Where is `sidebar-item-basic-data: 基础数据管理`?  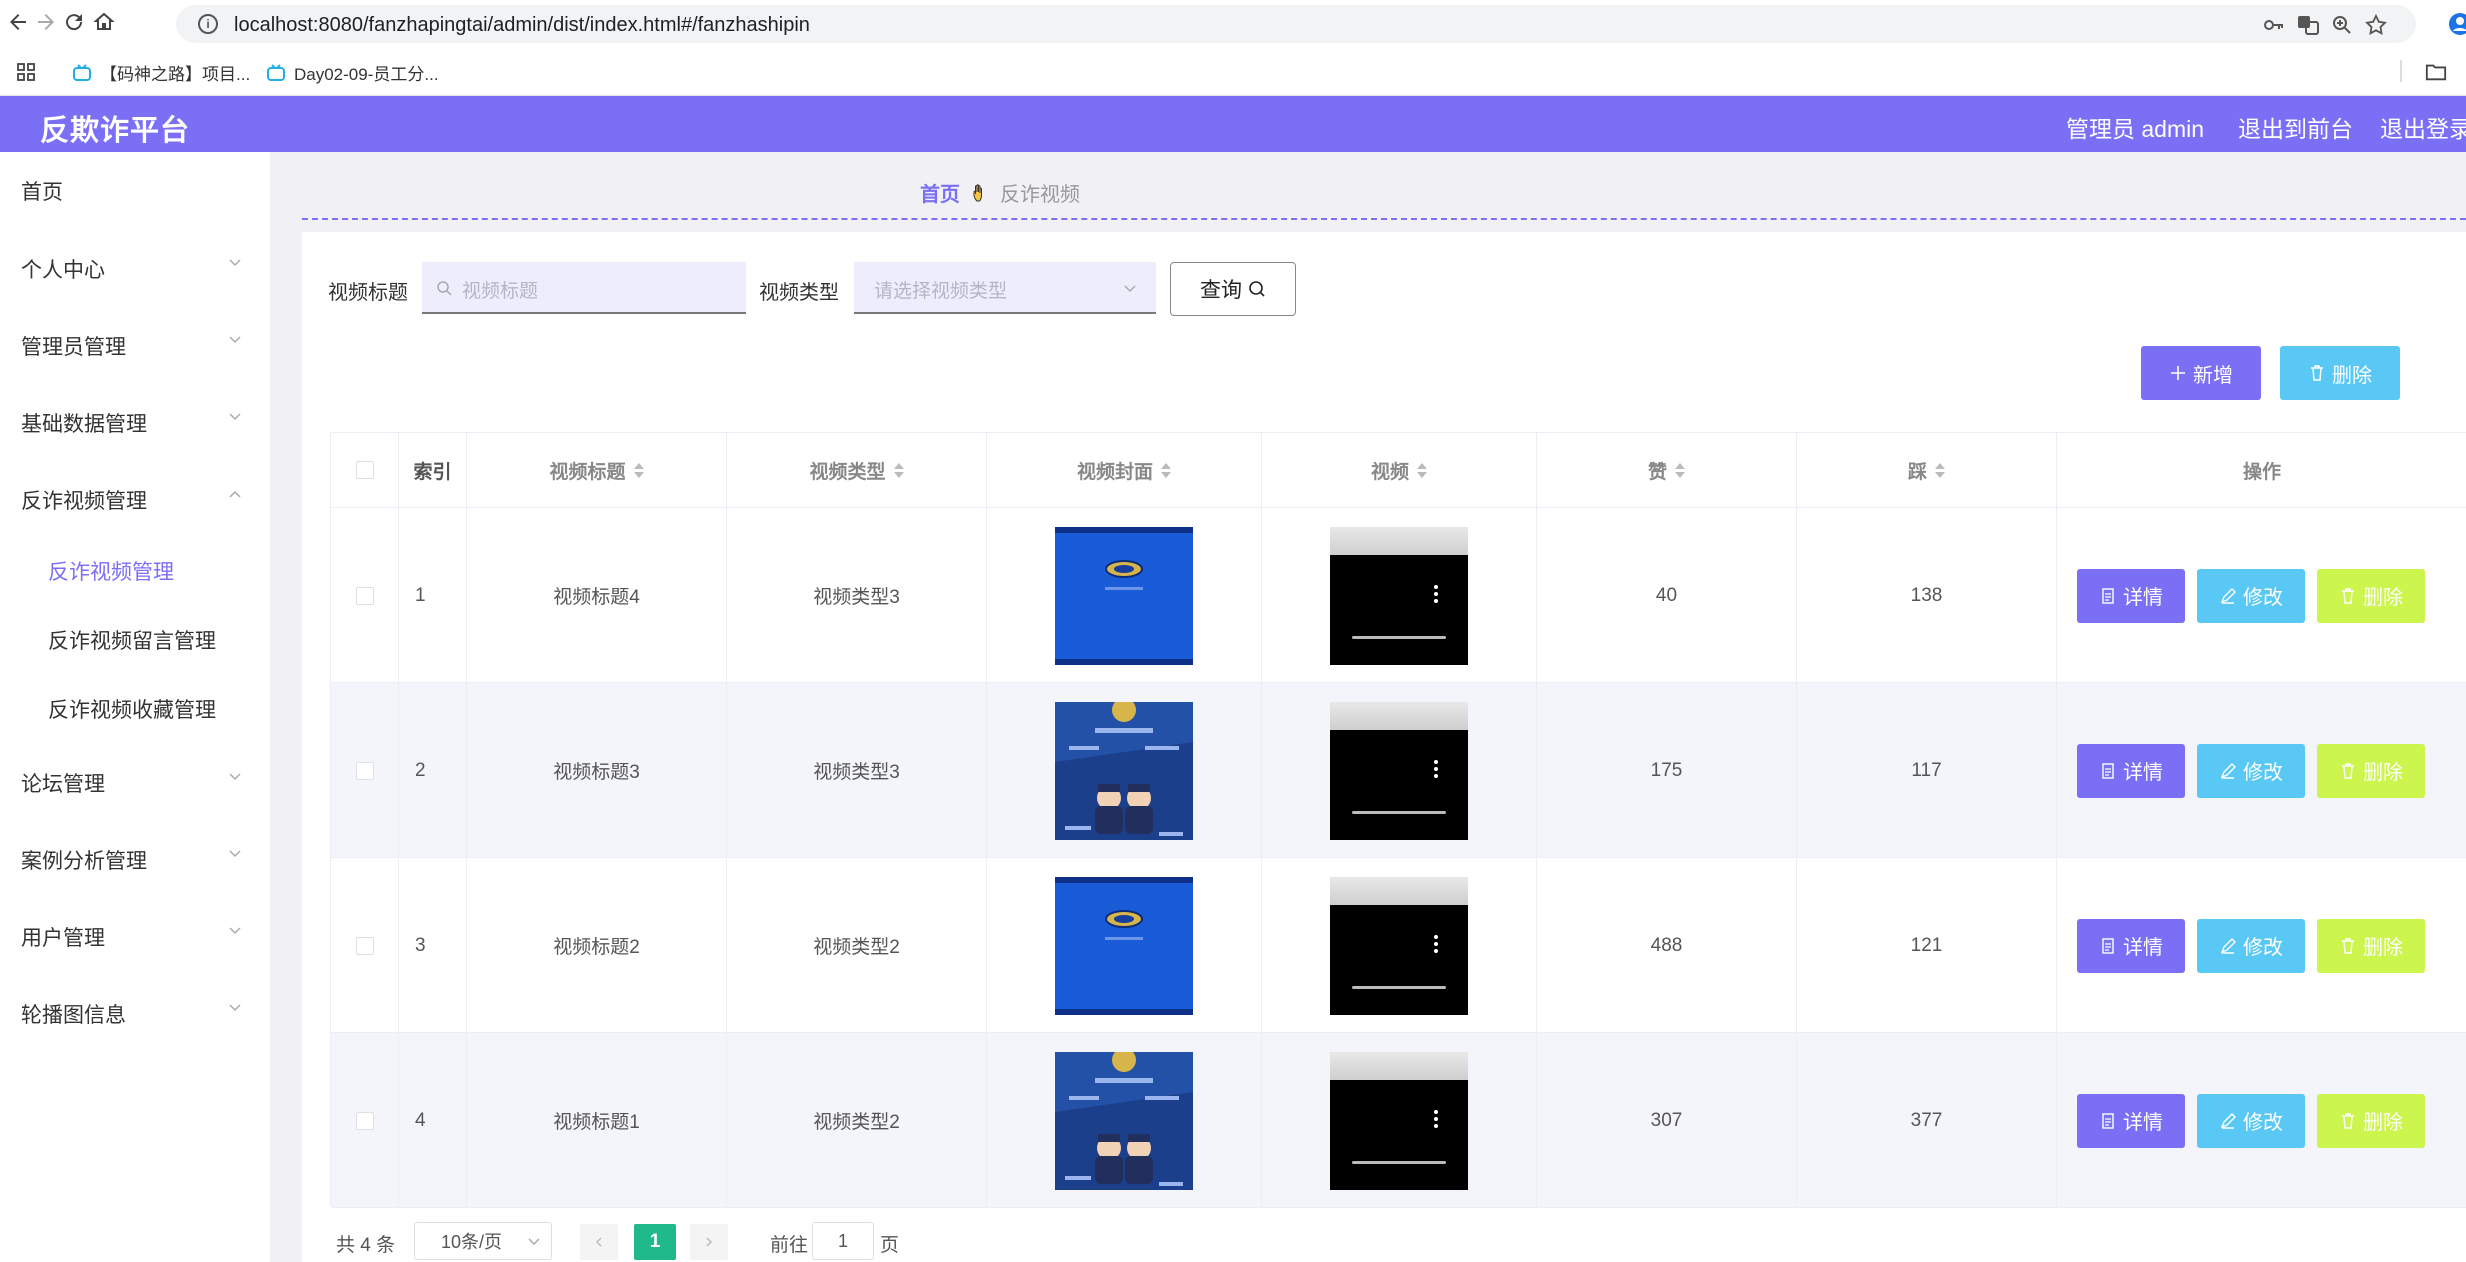
sidebar-item-basic-data: 基础数据管理 is located at coordinates (84, 423).